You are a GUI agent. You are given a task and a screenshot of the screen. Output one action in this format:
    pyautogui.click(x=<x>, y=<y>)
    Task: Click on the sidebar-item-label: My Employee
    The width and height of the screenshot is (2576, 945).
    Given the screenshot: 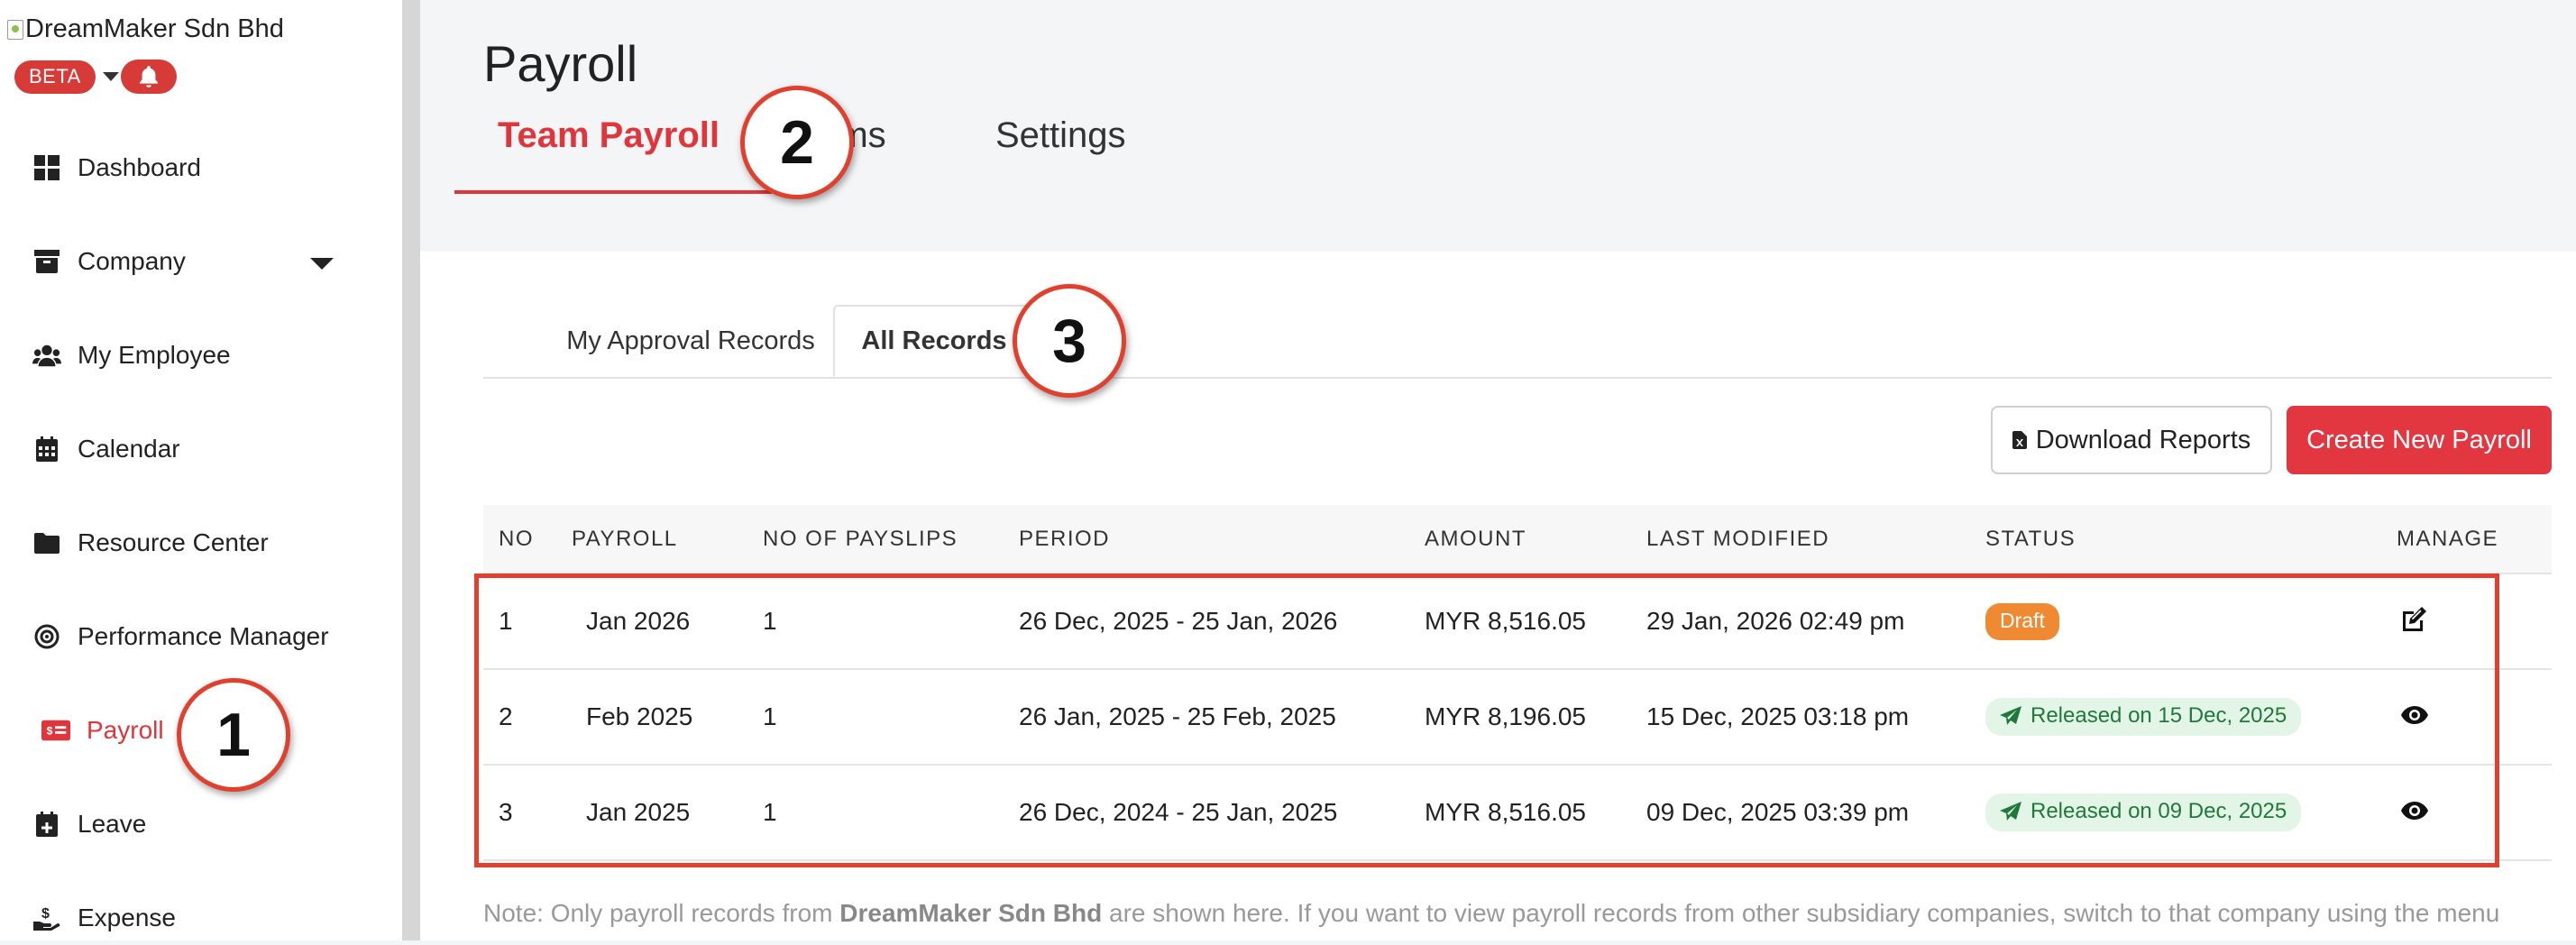 What is the action you would take?
    pyautogui.click(x=154, y=355)
    